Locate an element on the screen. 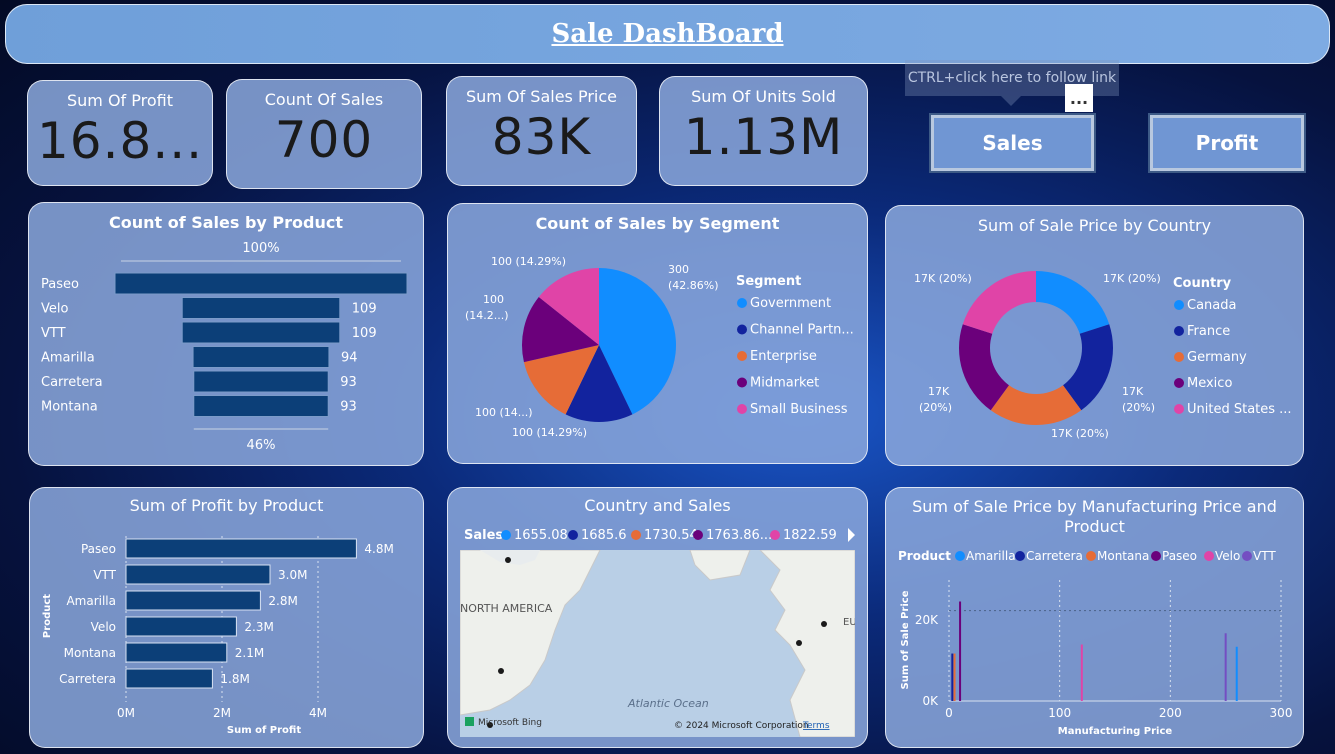 Image resolution: width=1335 pixels, height=754 pixels. bar-value-label: 4.8M is located at coordinates (378, 549).